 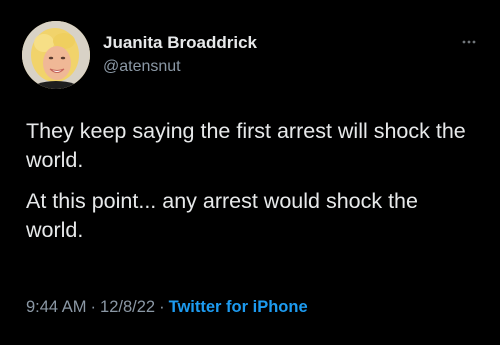 What do you see at coordinates (167, 307) in the screenshot?
I see `tweet-meta: 9:44 AM · 12/8/22 · Twitter for iPhone` at bounding box center [167, 307].